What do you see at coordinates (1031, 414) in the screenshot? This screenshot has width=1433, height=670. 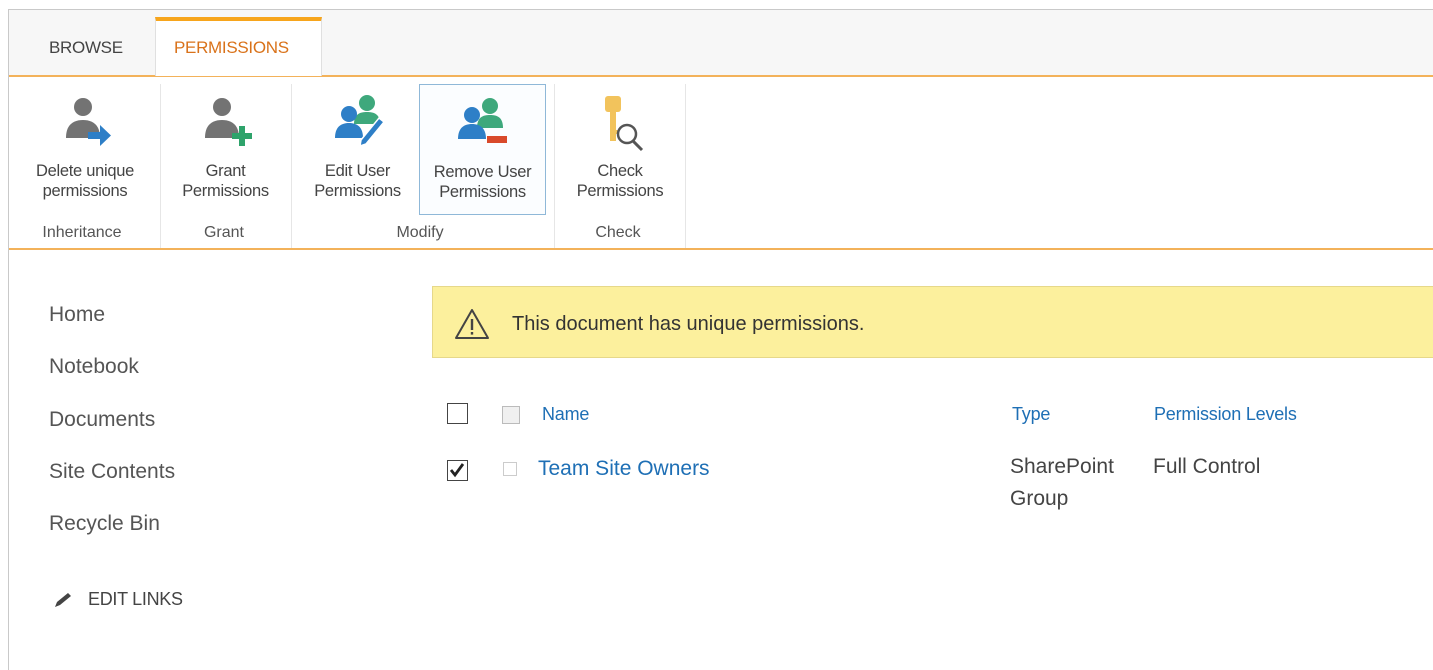 I see `column-header-type: Type` at bounding box center [1031, 414].